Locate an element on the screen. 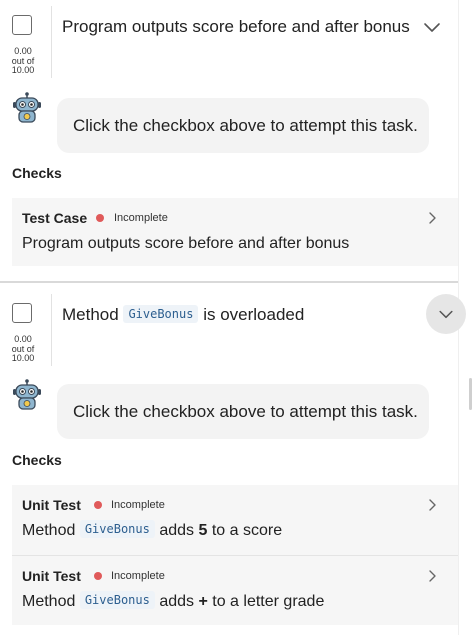 This screenshot has height=635, width=473. check-description-suffix: to a score is located at coordinates (247, 530).